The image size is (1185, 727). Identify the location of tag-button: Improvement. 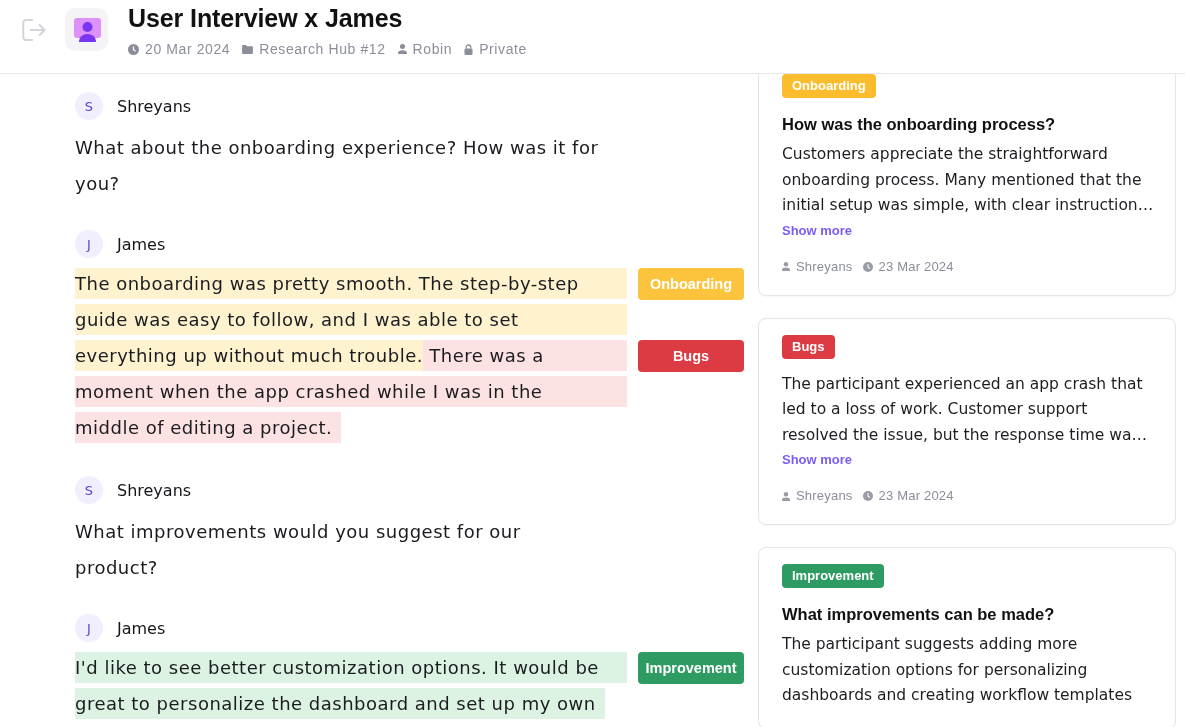
(691, 667).